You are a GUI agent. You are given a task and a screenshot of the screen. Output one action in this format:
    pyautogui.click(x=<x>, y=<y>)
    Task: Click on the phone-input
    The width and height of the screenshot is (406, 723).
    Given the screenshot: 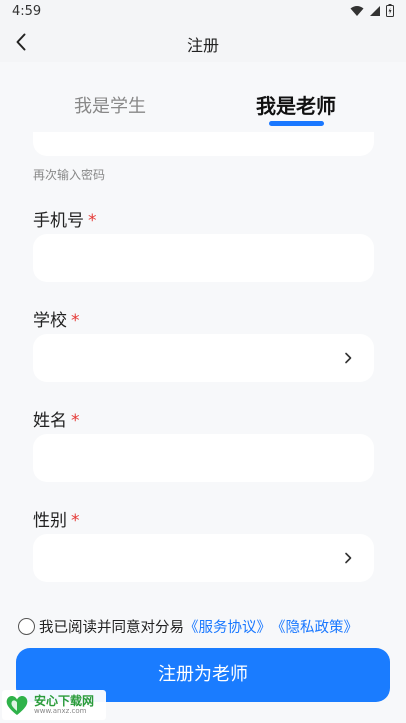 What is the action you would take?
    pyautogui.click(x=203, y=258)
    